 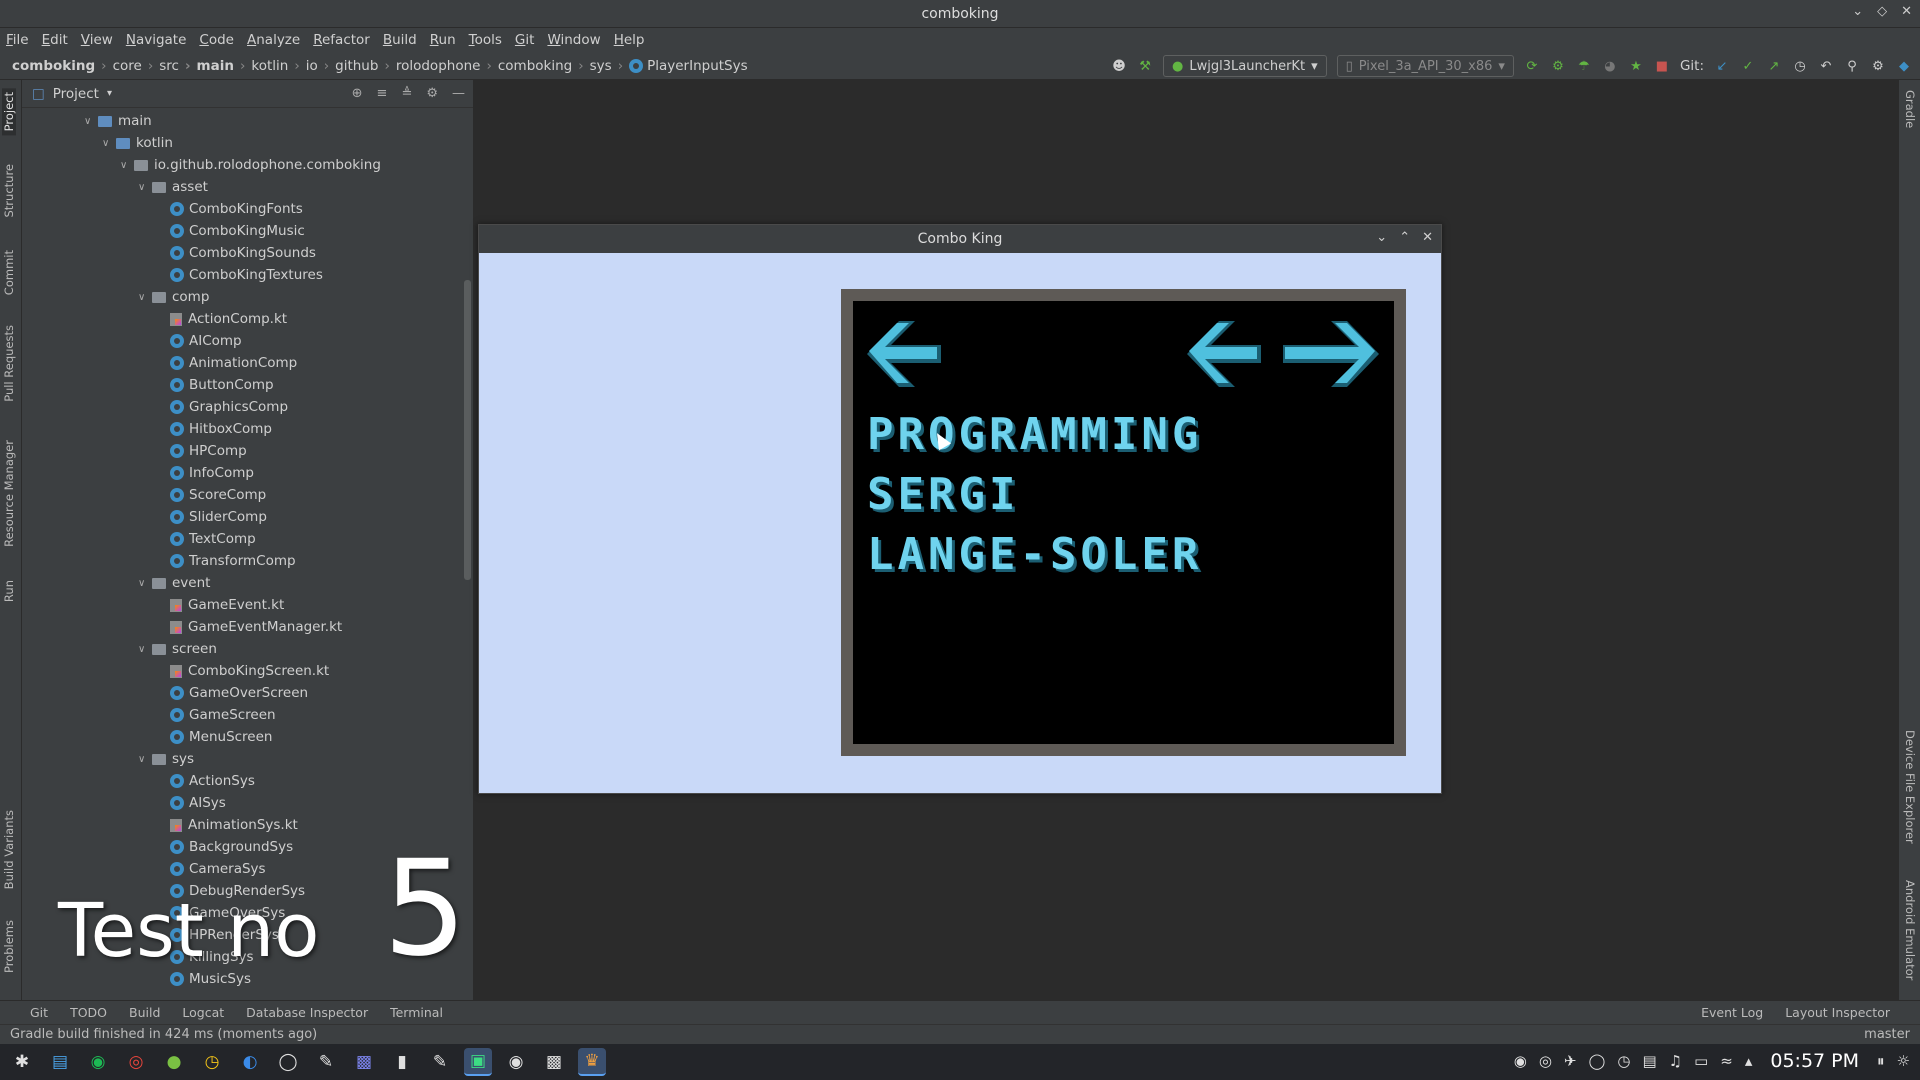 I want to click on menu-code: Code, so click(x=216, y=40).